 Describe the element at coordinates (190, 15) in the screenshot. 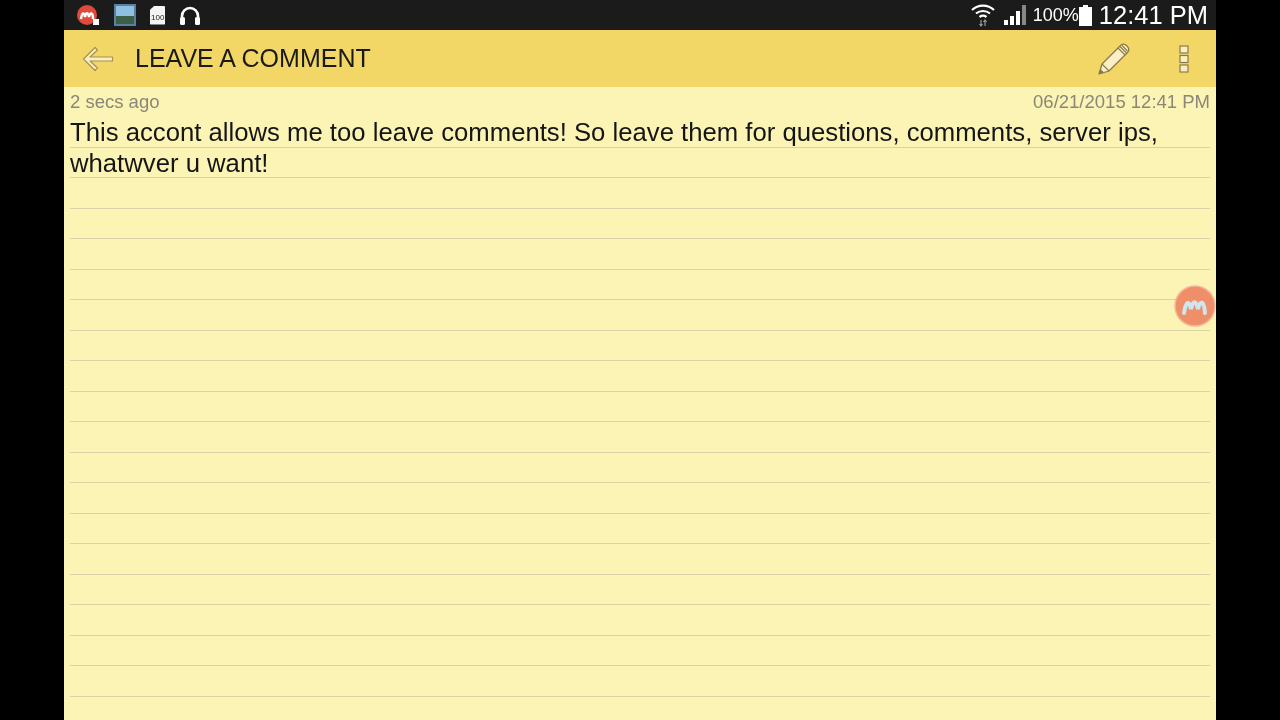

I see `headphones-icon` at that location.